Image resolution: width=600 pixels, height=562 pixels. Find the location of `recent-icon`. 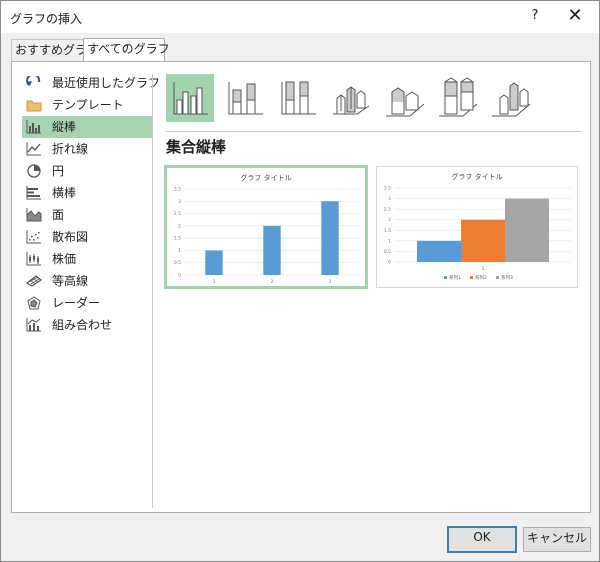

recent-icon is located at coordinates (33, 81).